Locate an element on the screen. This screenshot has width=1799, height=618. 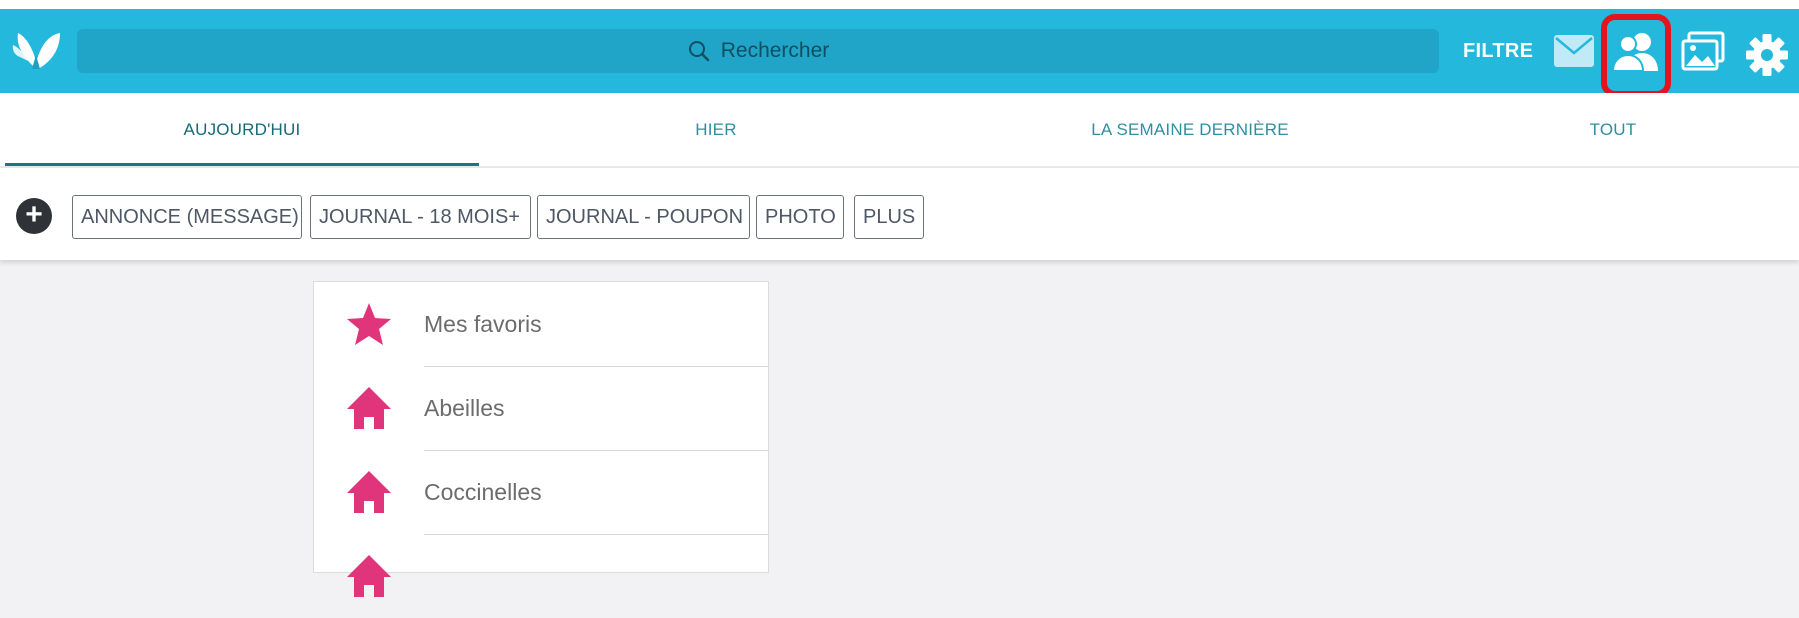
butterfly-logo-icon is located at coordinates (36, 51).